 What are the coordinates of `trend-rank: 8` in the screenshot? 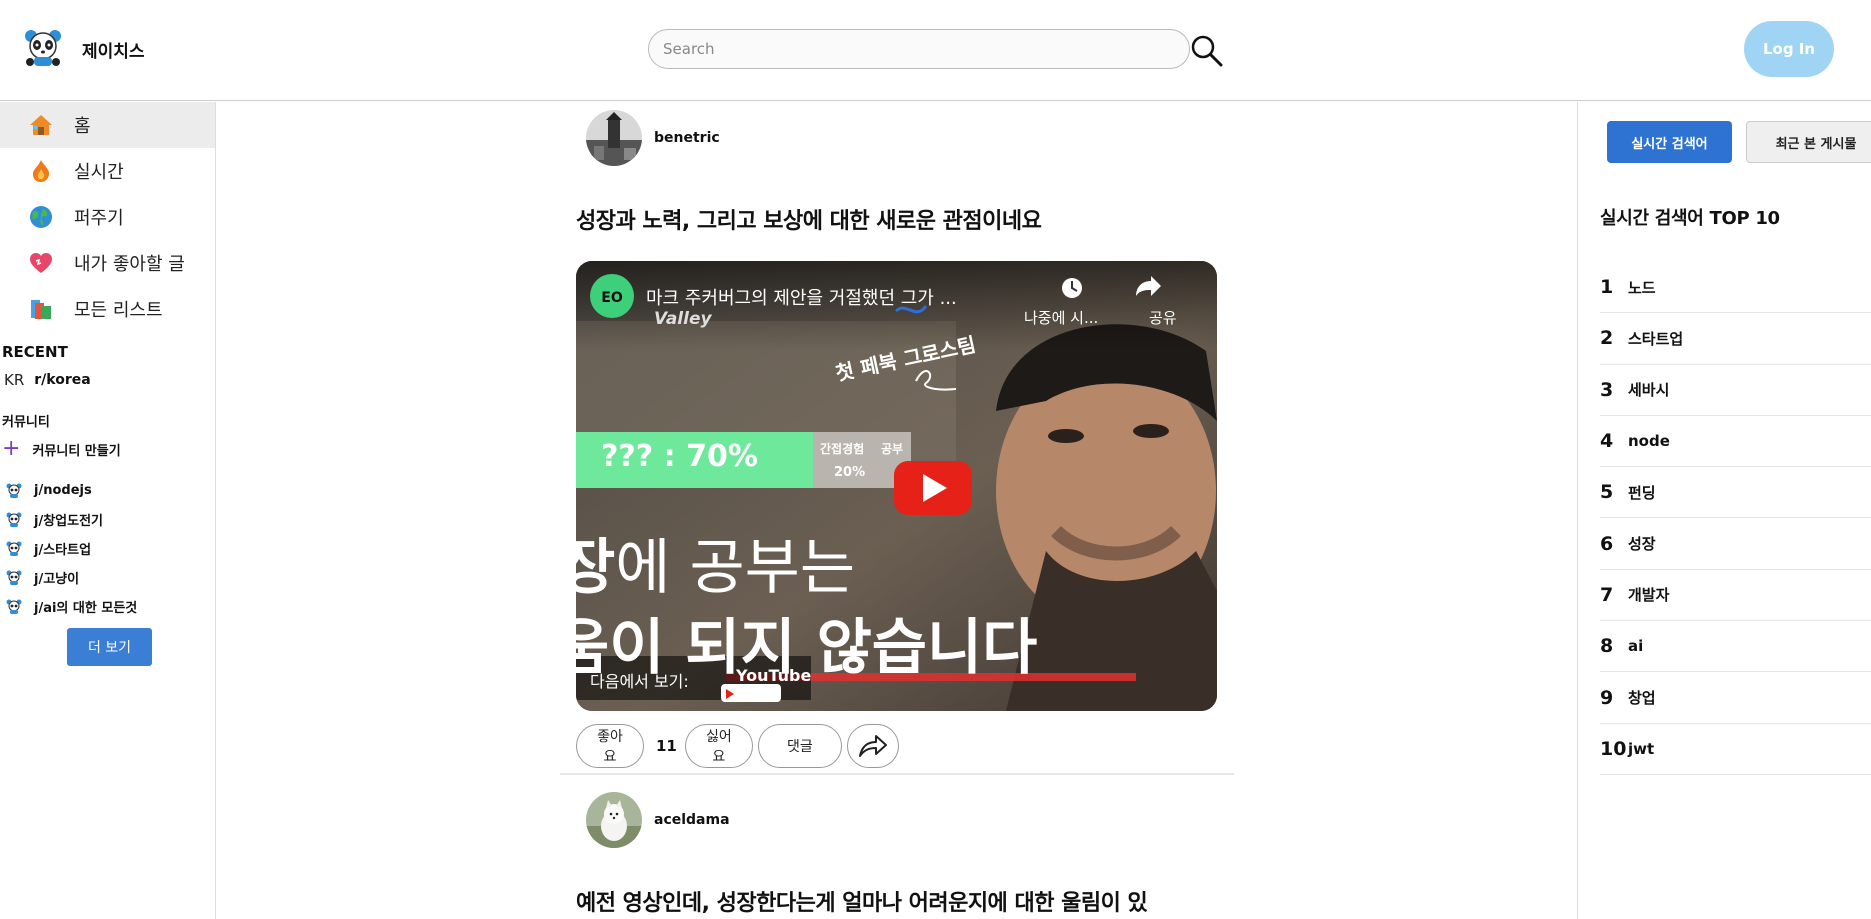 It's located at (1607, 646).